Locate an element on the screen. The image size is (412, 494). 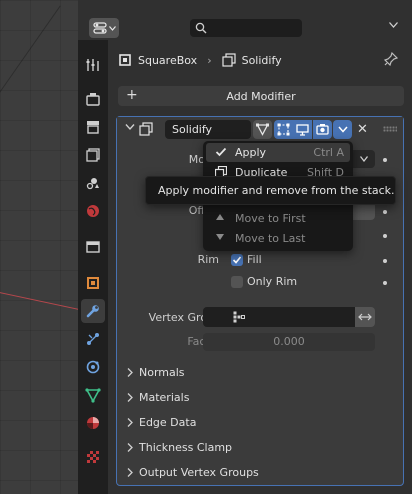
editor-header is located at coordinates (245, 20).